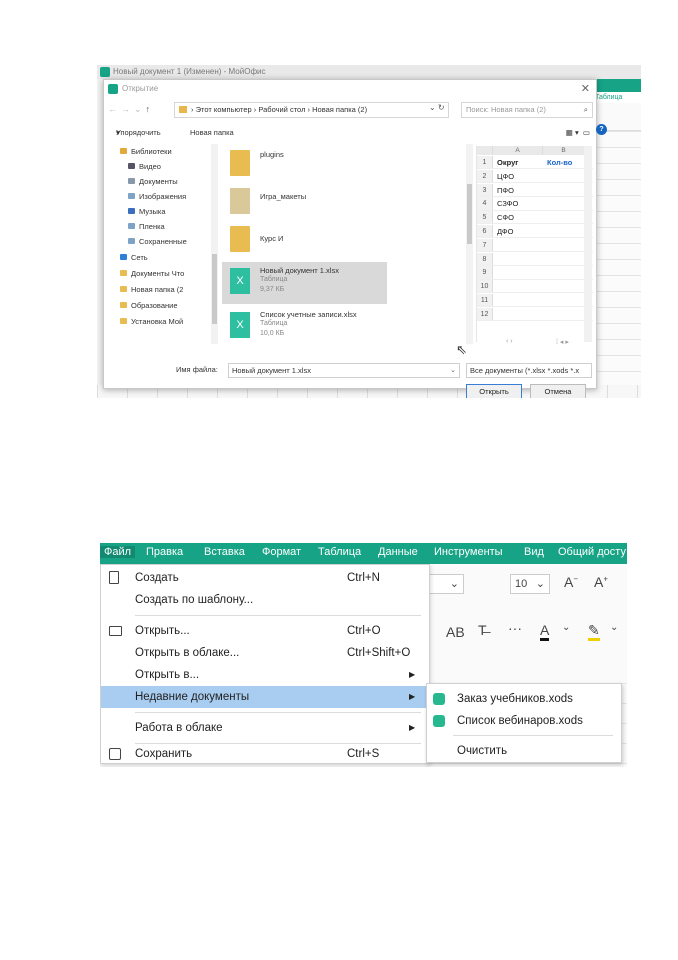  I want to click on nav-item: Видео, so click(172, 166).